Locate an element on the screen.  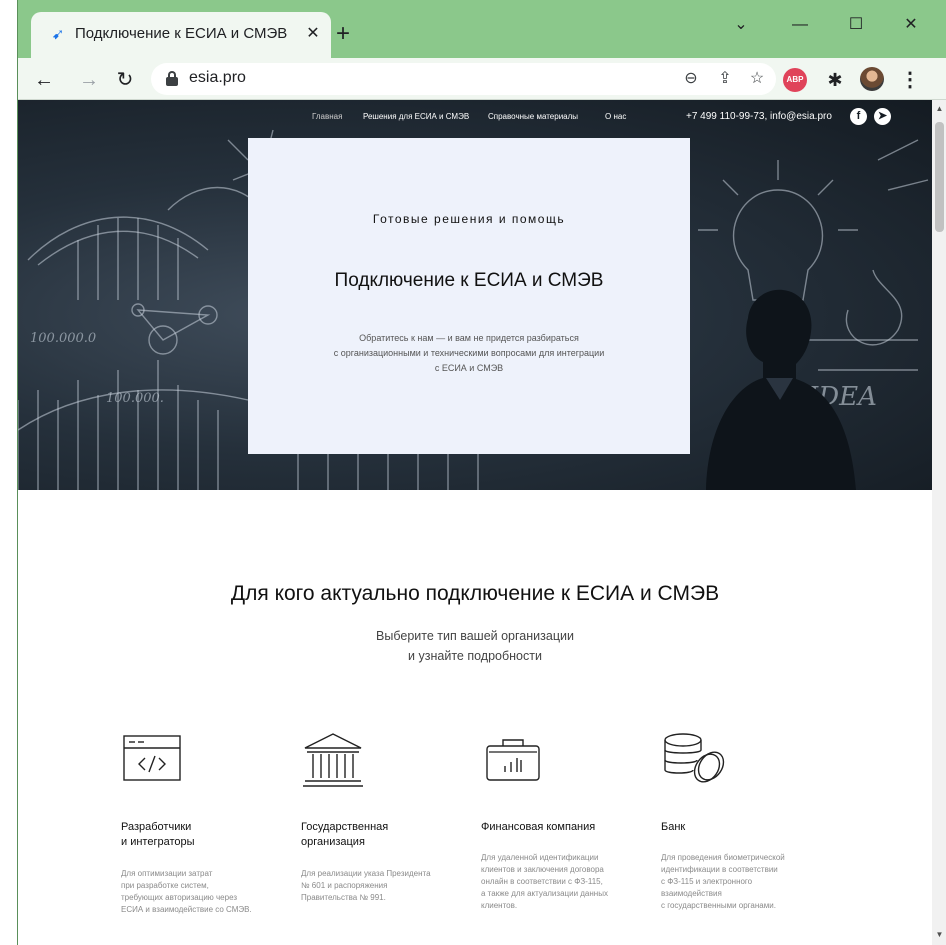
org-title: Финансовая компания is located at coordinates (566, 827).